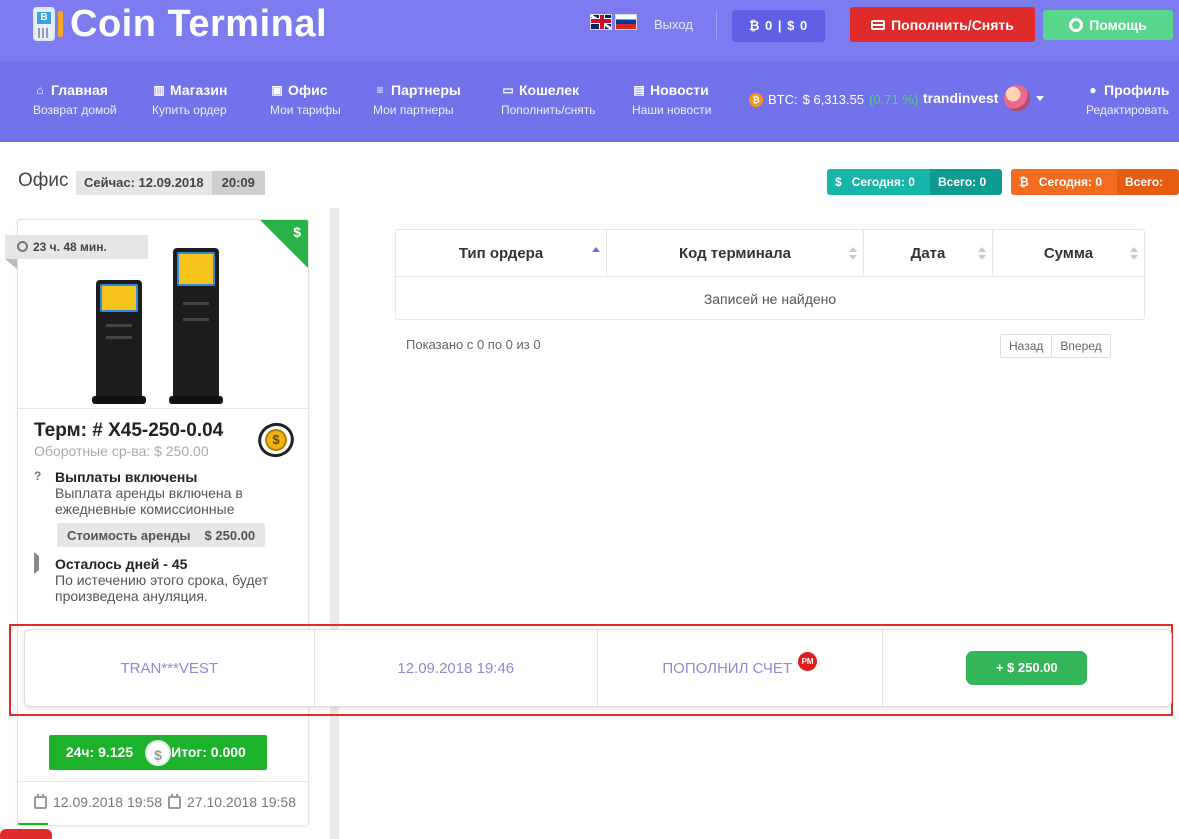 This screenshot has width=1179, height=839. What do you see at coordinates (165, 801) in the screenshot?
I see `terminal-dates: 12.09.2018 19:58 27.10.2018 19:58` at bounding box center [165, 801].